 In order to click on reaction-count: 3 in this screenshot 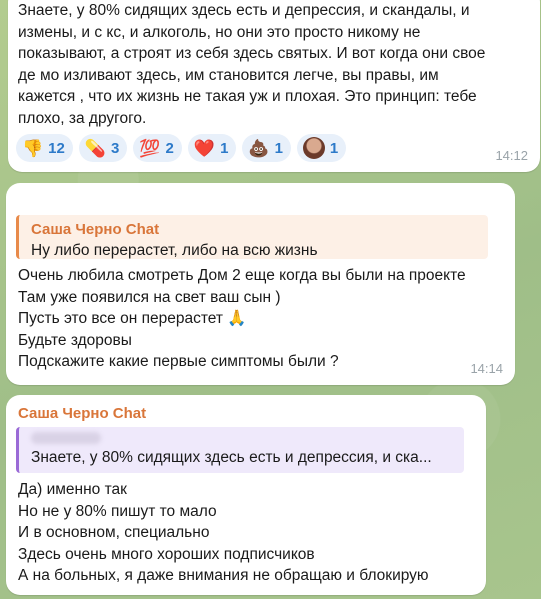, I will do `click(115, 148)`.